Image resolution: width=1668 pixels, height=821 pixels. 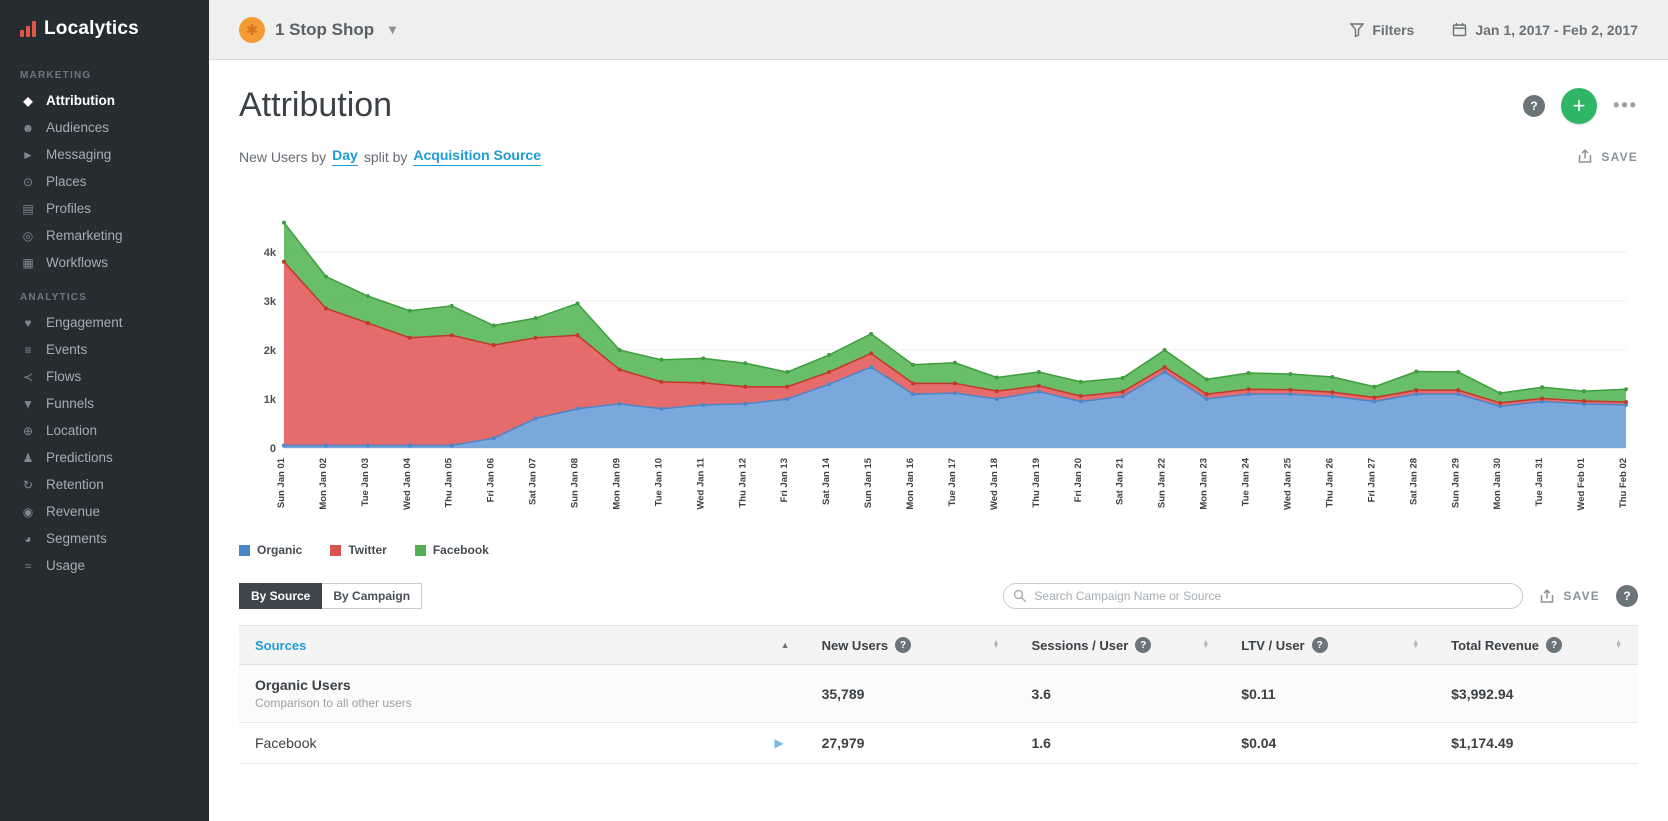 What do you see at coordinates (104, 430) in the screenshot?
I see `sidebar-item-location: ⊕ Location` at bounding box center [104, 430].